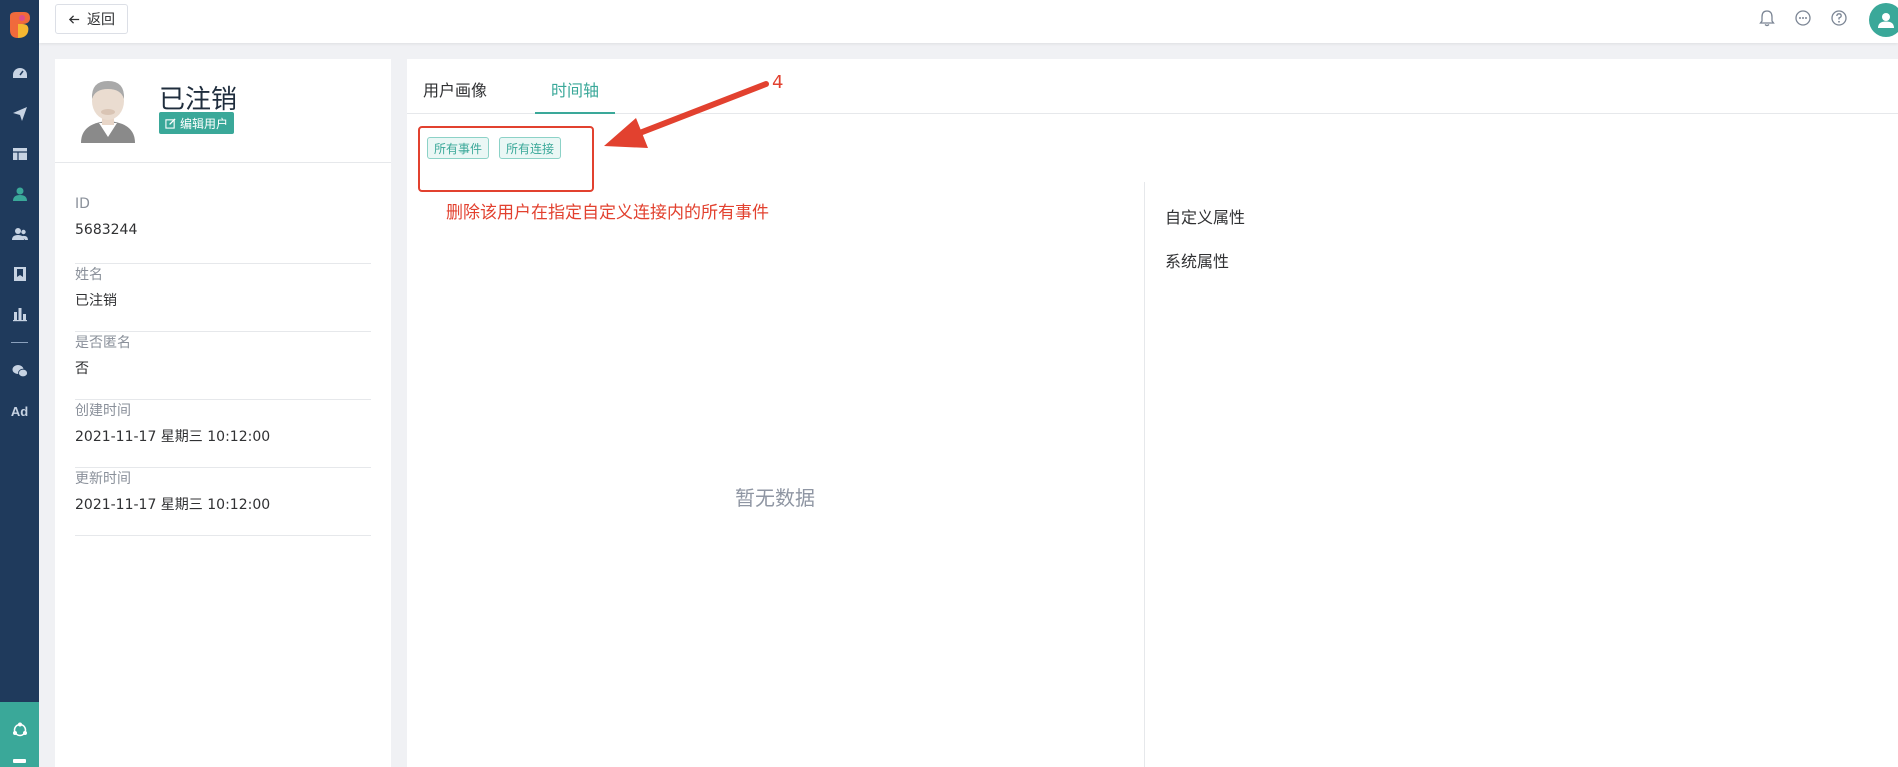 This screenshot has width=1898, height=767. What do you see at coordinates (506, 159) in the screenshot?
I see `annotation-highlight-box` at bounding box center [506, 159].